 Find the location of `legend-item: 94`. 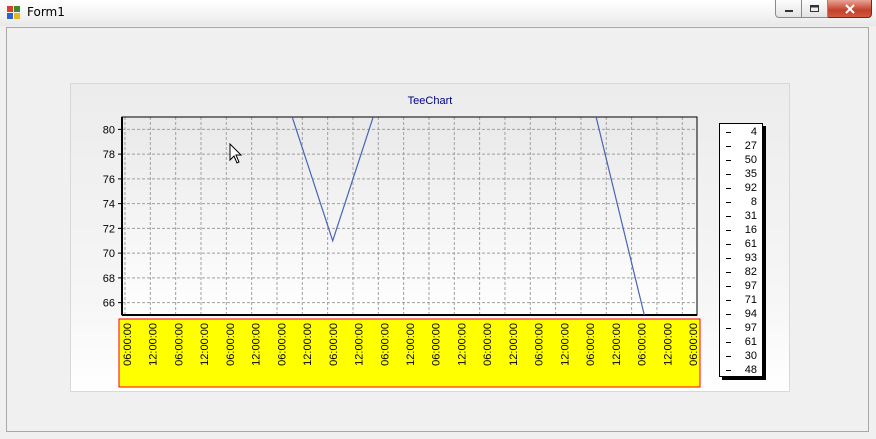

legend-item: 94 is located at coordinates (741, 314).